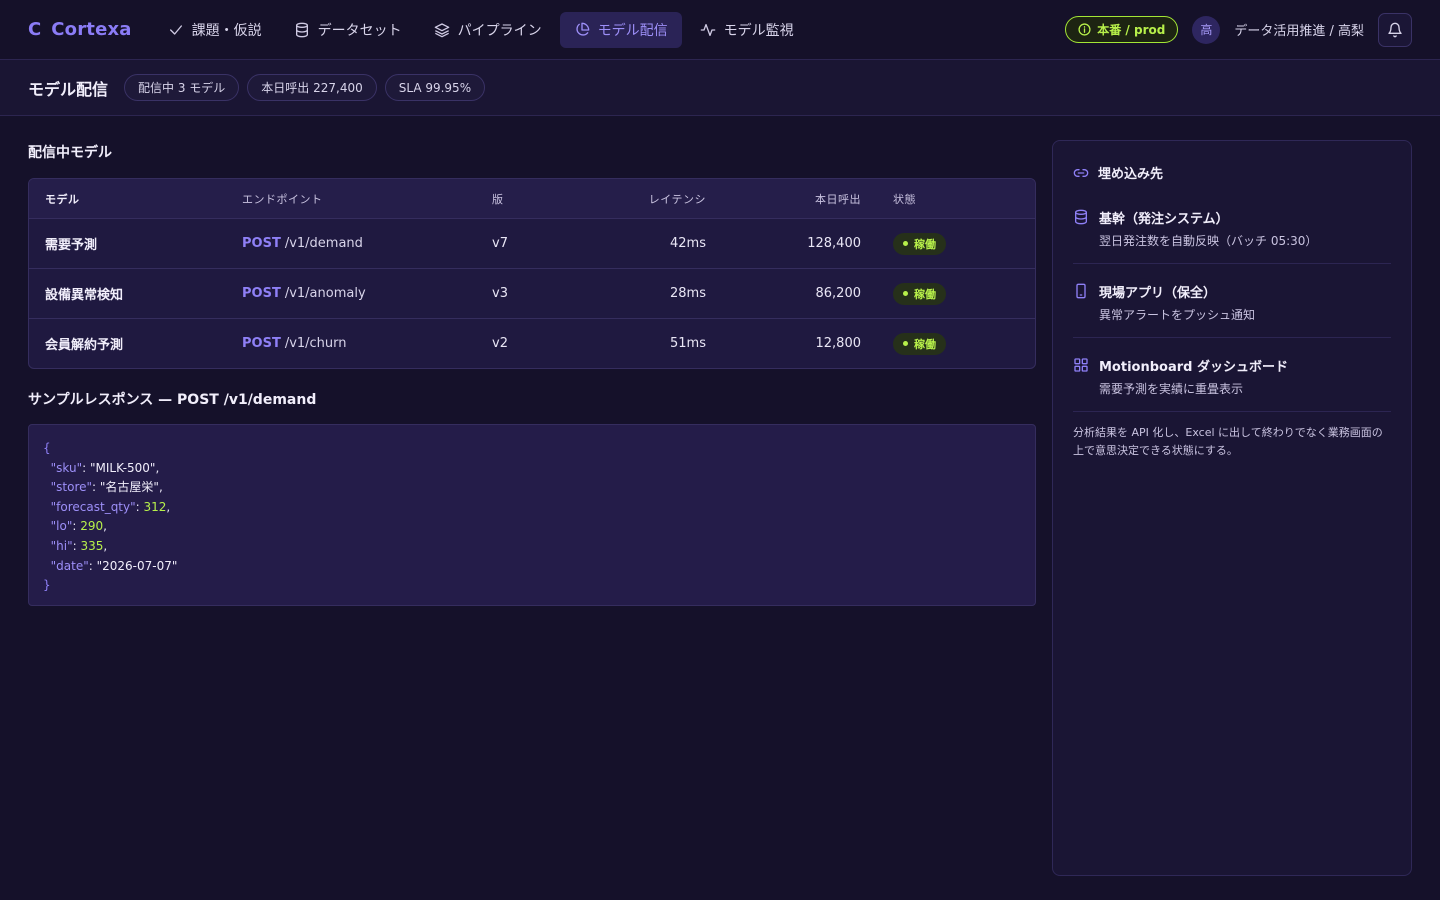 The height and width of the screenshot is (900, 1440). Describe the element at coordinates (688, 343) in the screenshot. I see `latency: 51ms` at that location.